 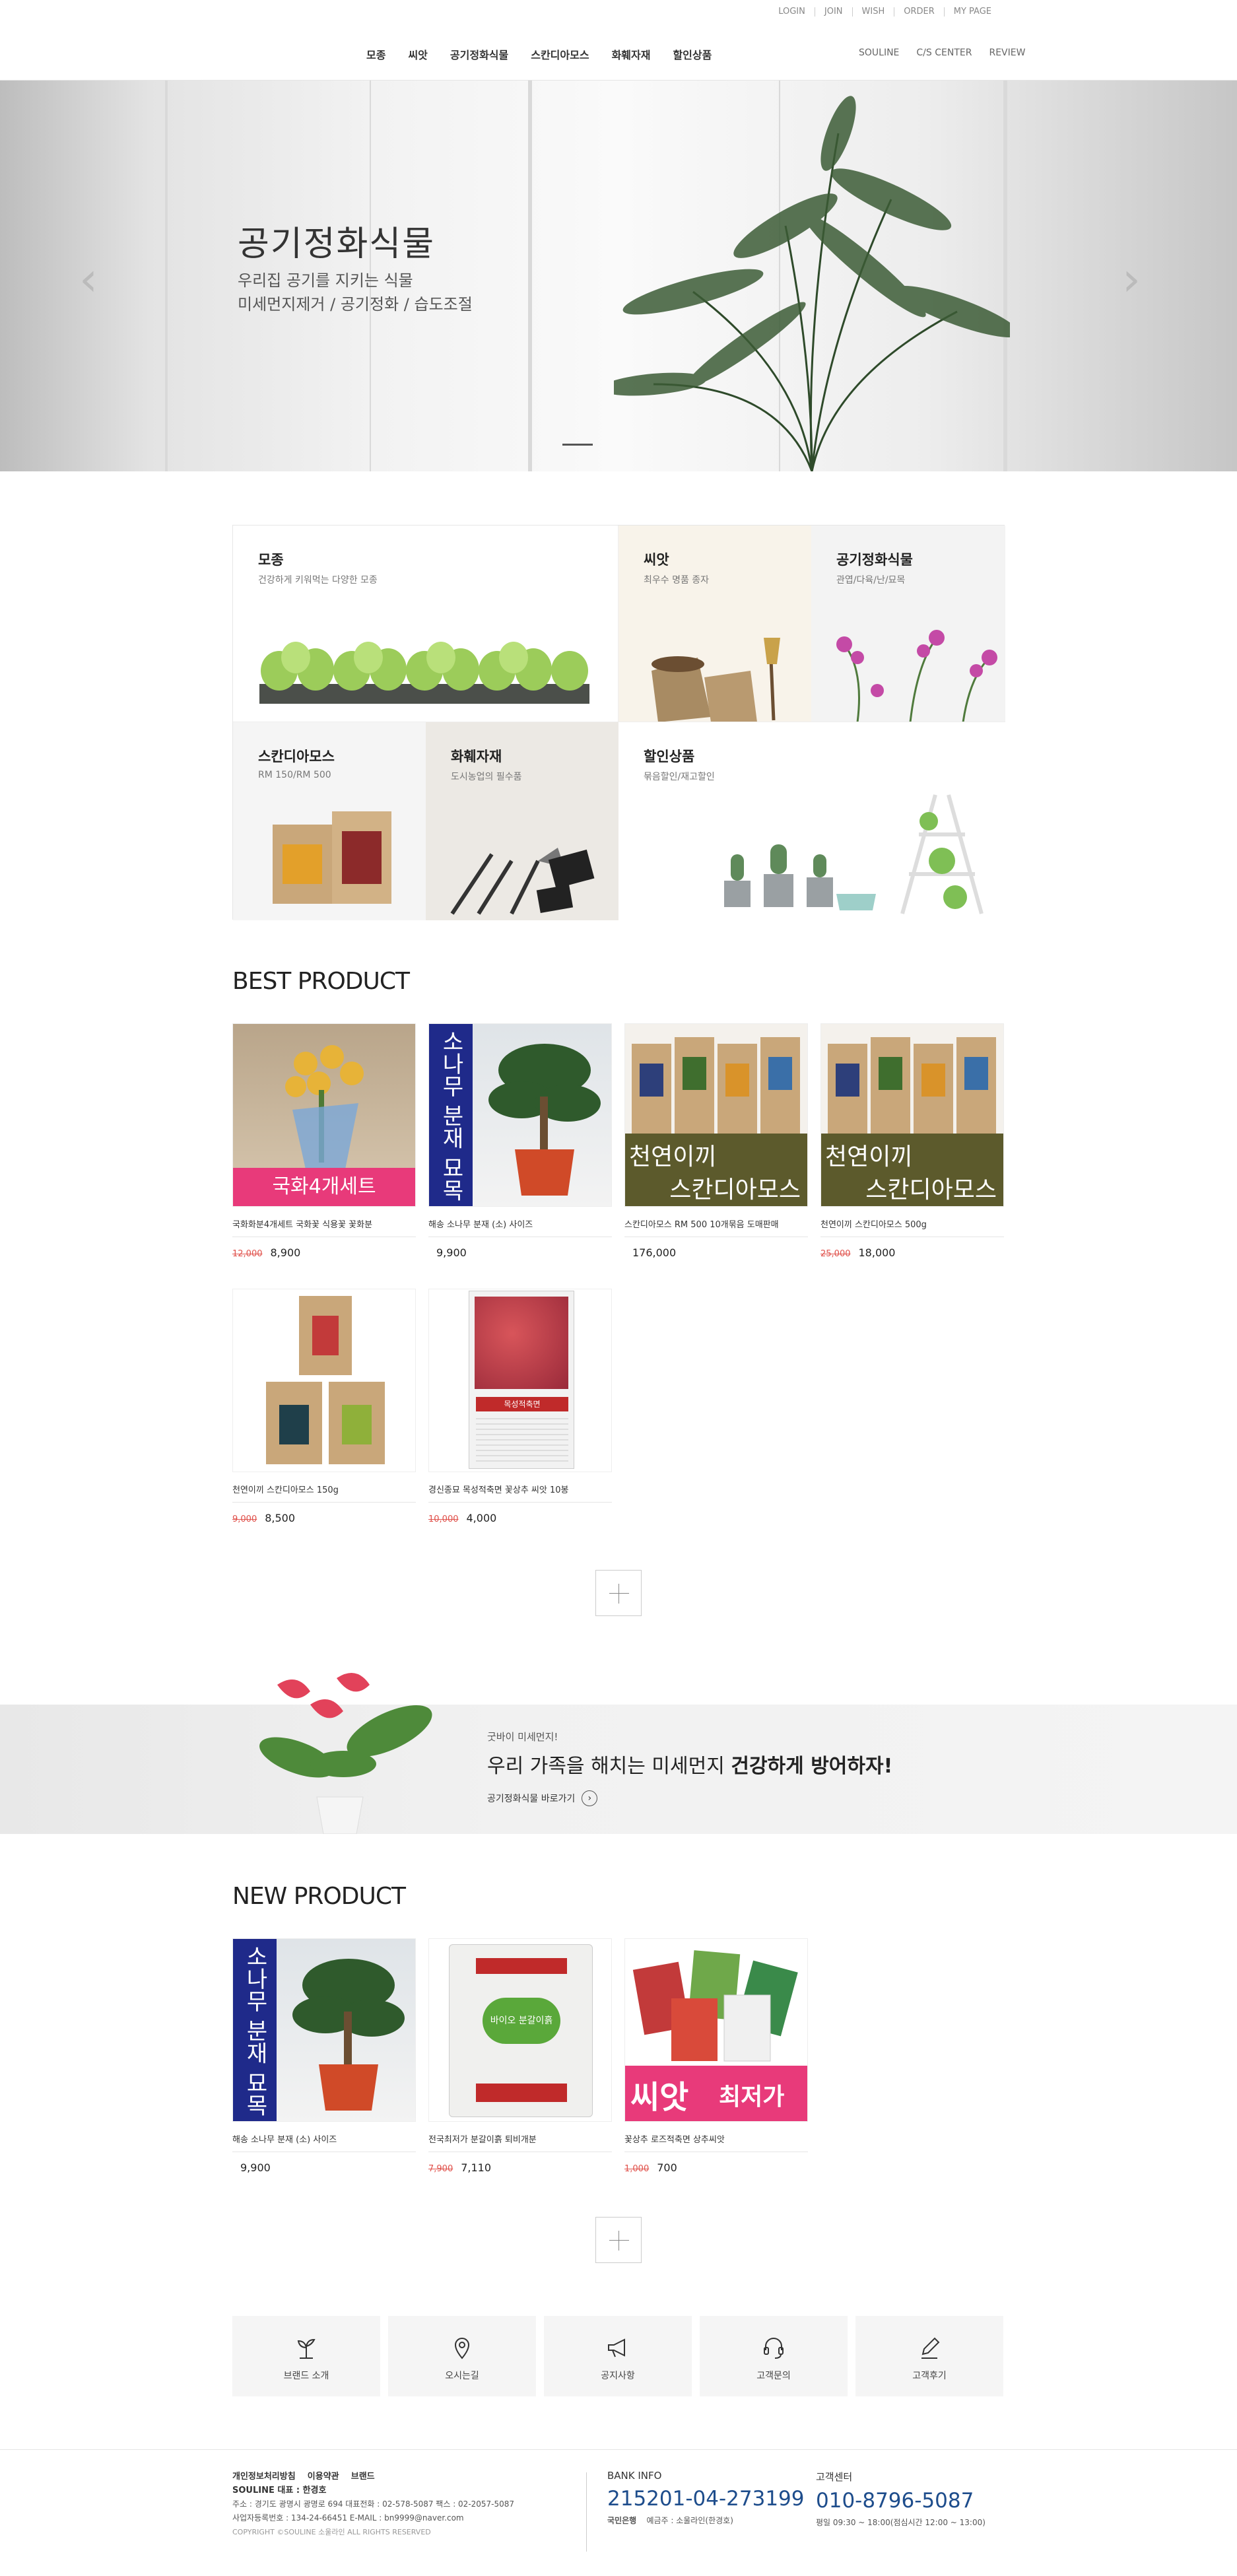 I want to click on banner-link: 공기정화식물 바로가기 ›, so click(x=542, y=1798).